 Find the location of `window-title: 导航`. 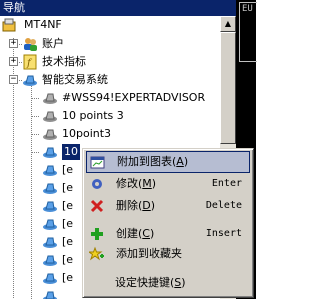

window-title: 导航 is located at coordinates (14, 7).